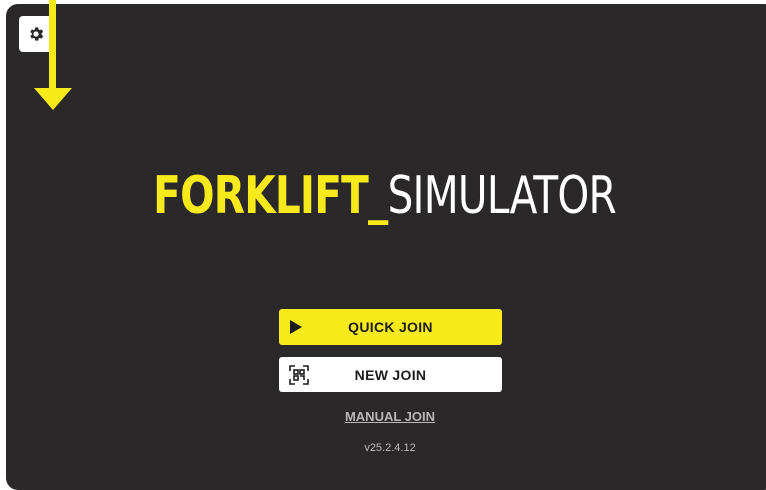 The image size is (766, 490). I want to click on quick-join-button: QUICK JOIN, so click(390, 327).